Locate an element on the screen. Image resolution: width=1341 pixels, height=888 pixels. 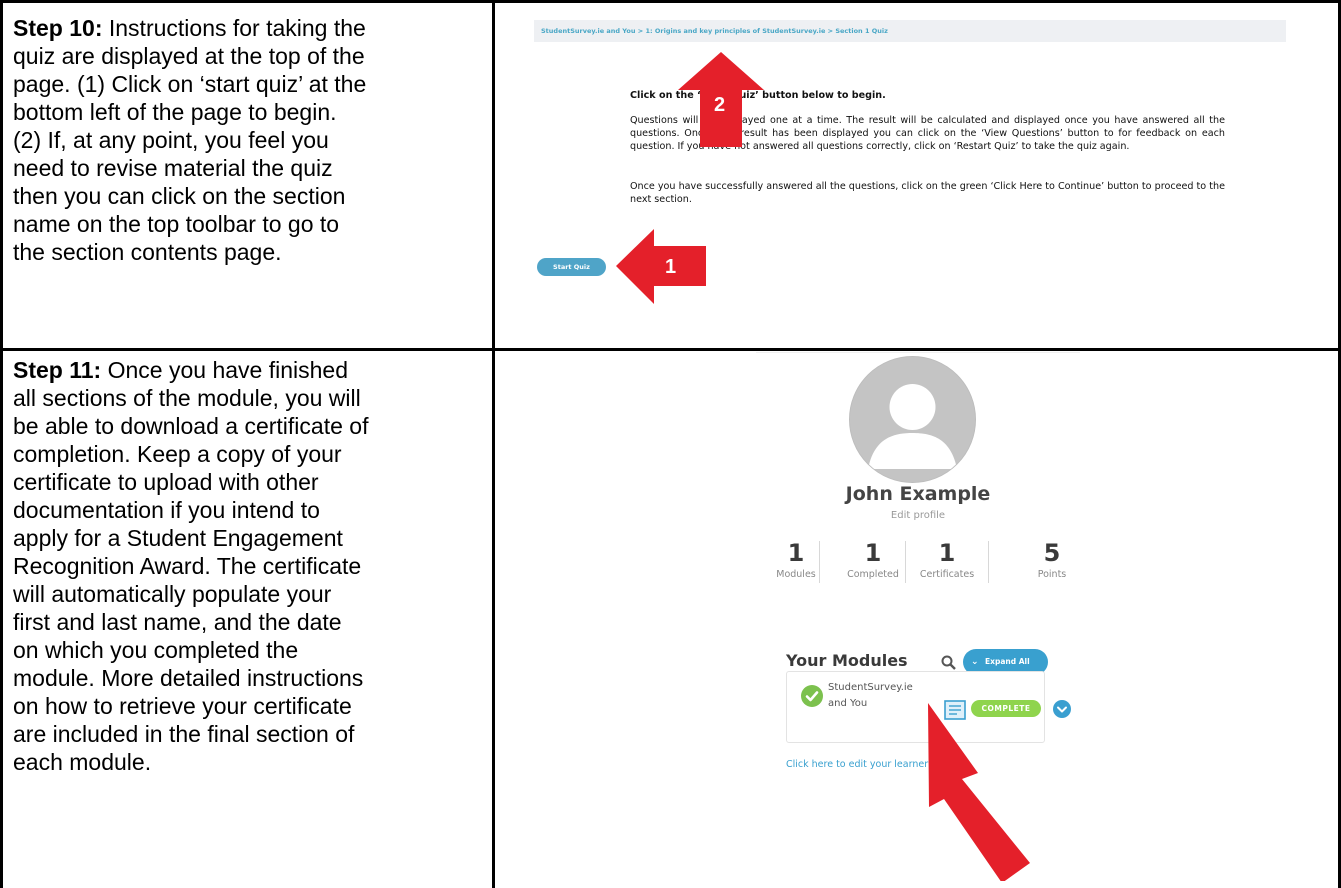
start-quiz-button: Start Quiz is located at coordinates (571, 267).